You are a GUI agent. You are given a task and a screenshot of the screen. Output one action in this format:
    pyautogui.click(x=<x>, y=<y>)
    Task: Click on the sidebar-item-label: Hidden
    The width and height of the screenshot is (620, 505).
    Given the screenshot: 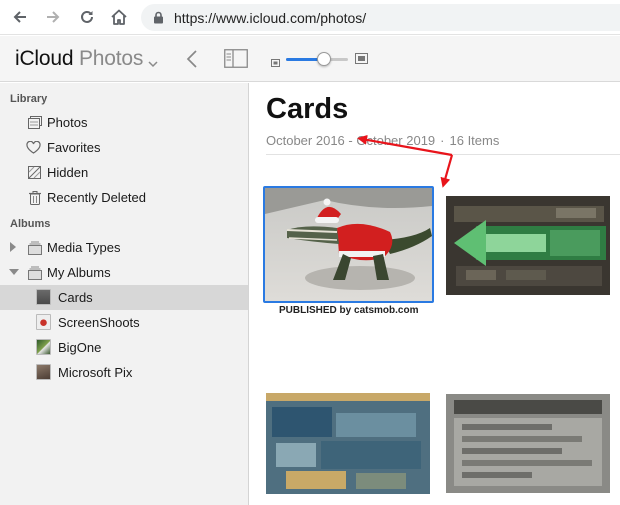 What is the action you would take?
    pyautogui.click(x=68, y=172)
    